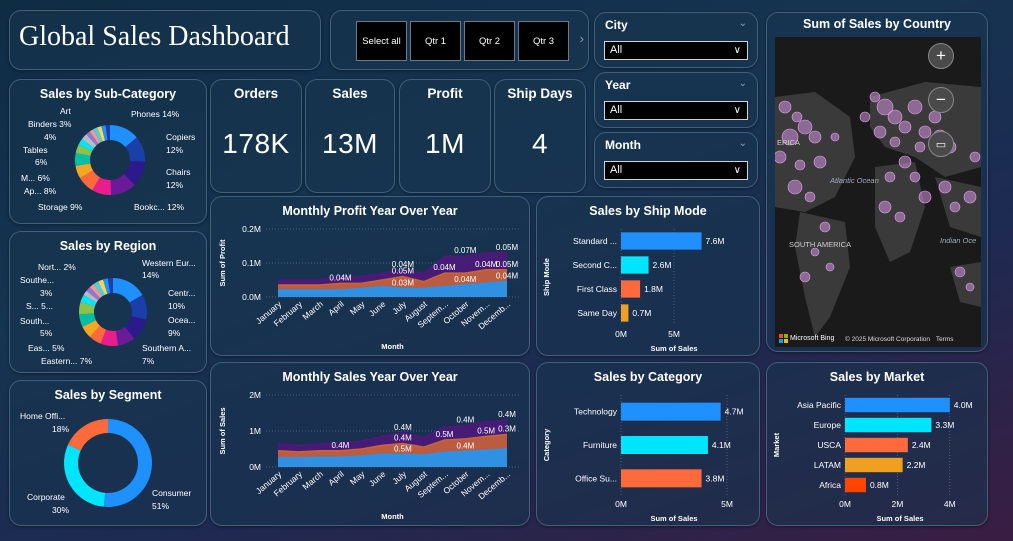 Image resolution: width=1013 pixels, height=541 pixels. What do you see at coordinates (370, 211) in the screenshot?
I see `monthly-profit-title: Monthly Profit Year Over Year` at bounding box center [370, 211].